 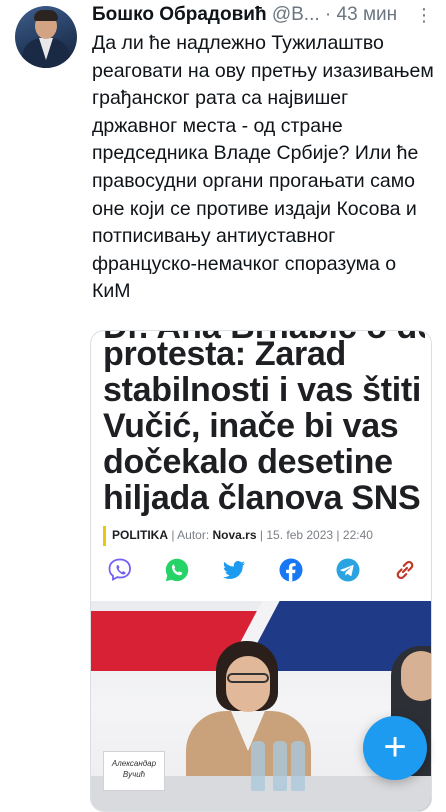 What do you see at coordinates (424, 15) in the screenshot?
I see `more-vertical-icon: ⋮` at bounding box center [424, 15].